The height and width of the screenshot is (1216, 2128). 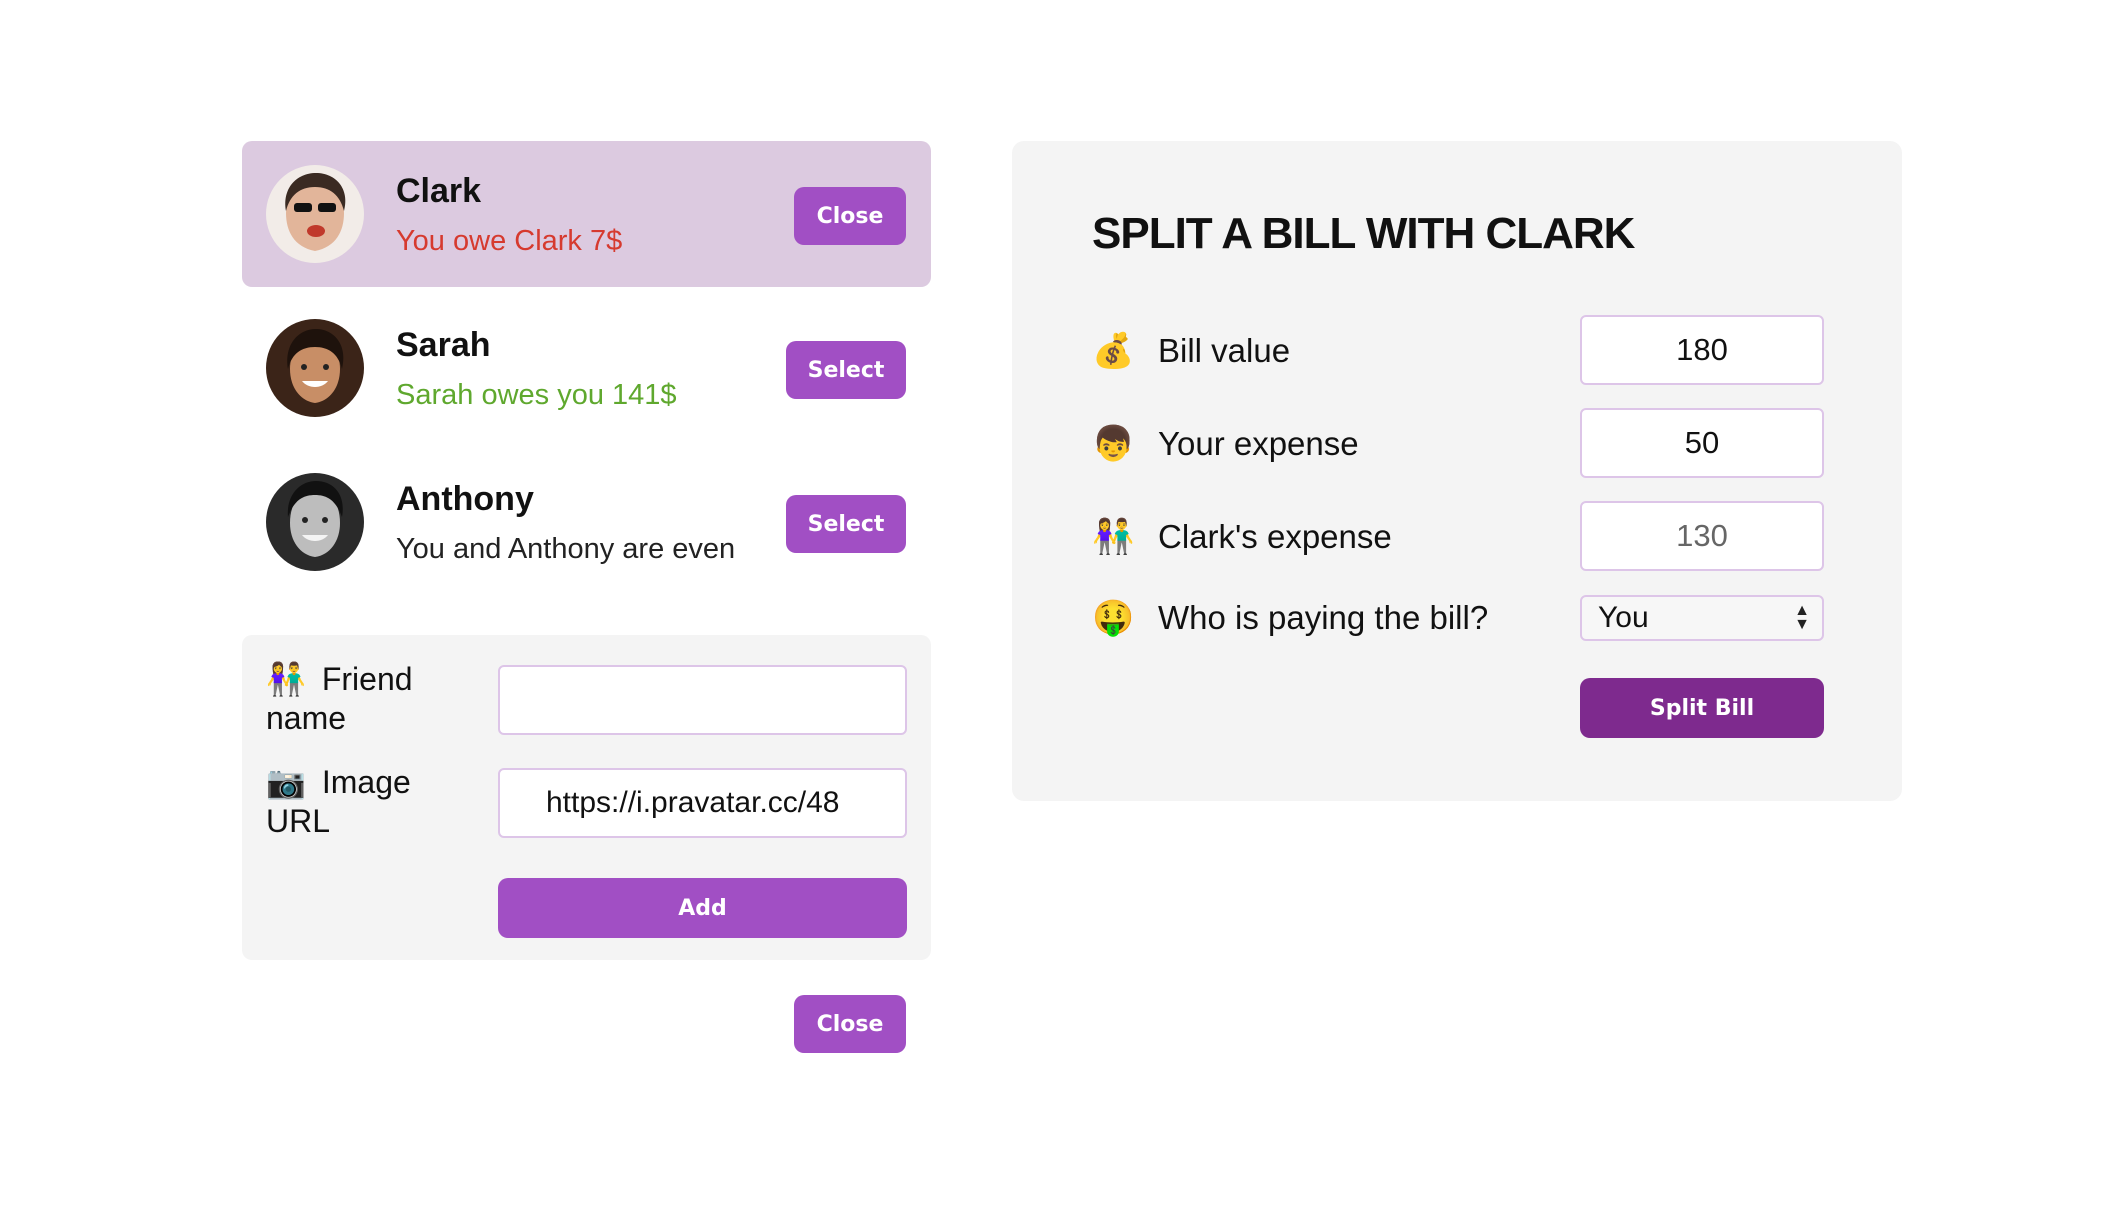 What do you see at coordinates (1113, 618) in the screenshot?
I see `money-mouth-face-icon: 🤑` at bounding box center [1113, 618].